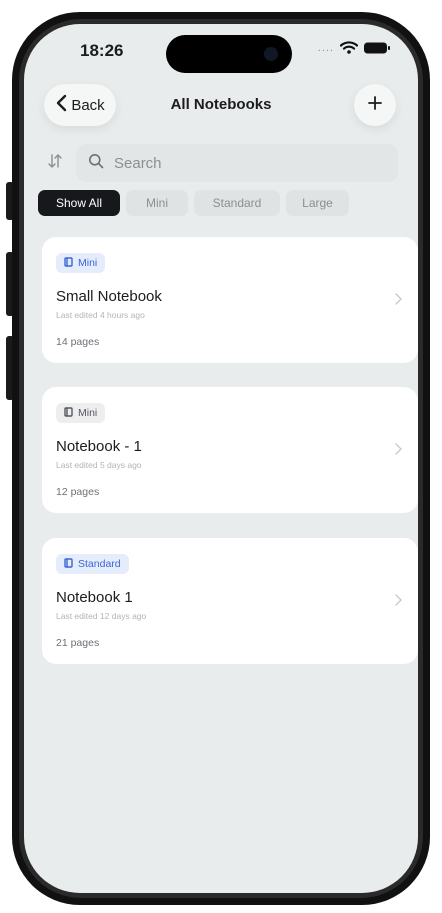 The height and width of the screenshot is (913, 442). I want to click on filter-tabs: Show All Mini Standard Large, so click(193, 203).